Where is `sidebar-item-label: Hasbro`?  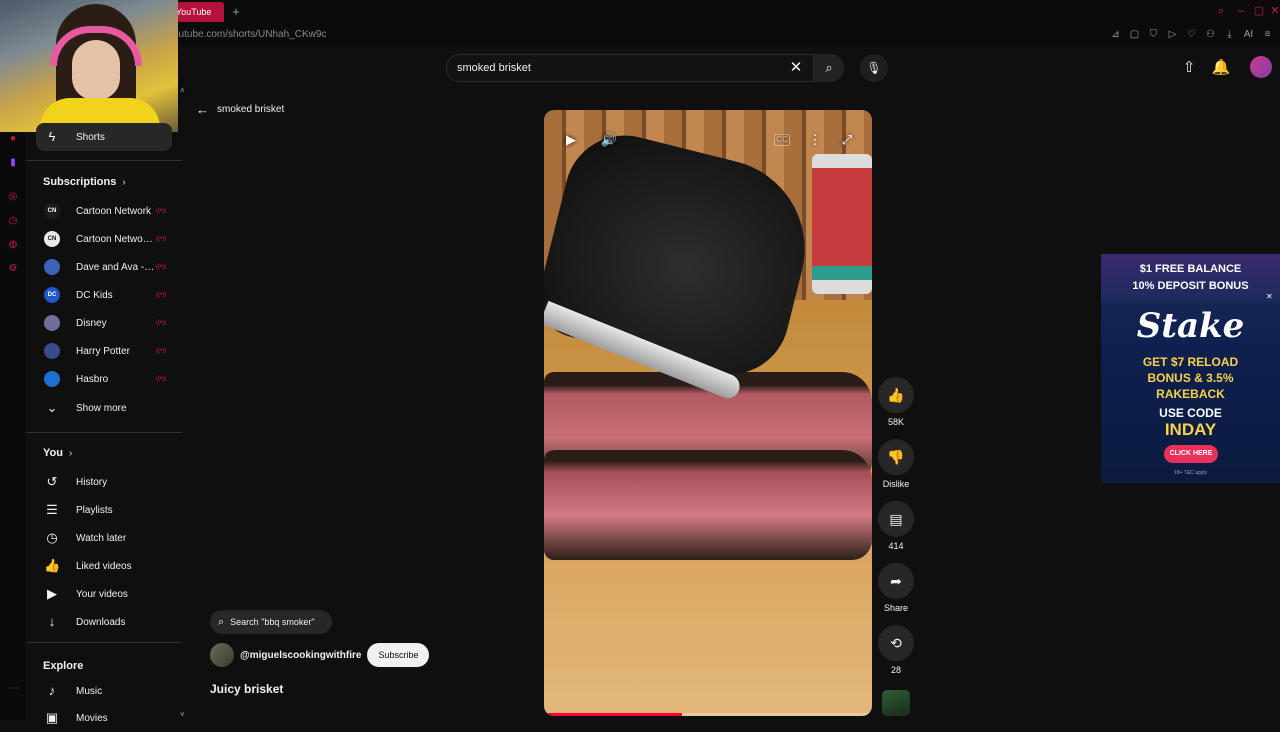 sidebar-item-label: Hasbro is located at coordinates (92, 379).